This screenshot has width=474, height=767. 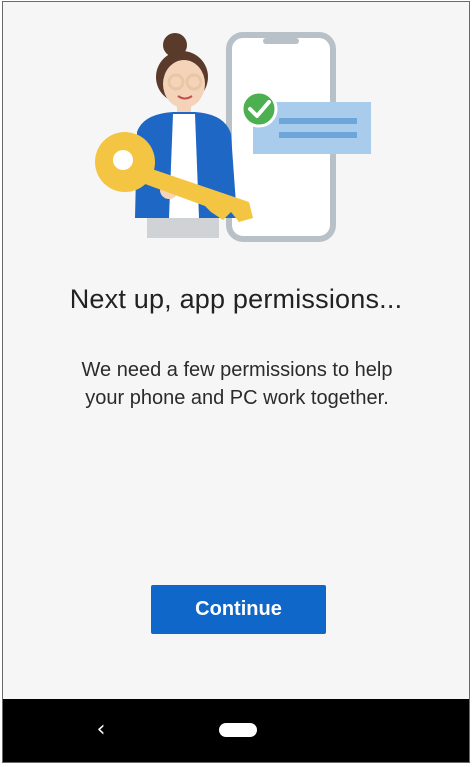 What do you see at coordinates (259, 109) in the screenshot?
I see `checkmark-icon` at bounding box center [259, 109].